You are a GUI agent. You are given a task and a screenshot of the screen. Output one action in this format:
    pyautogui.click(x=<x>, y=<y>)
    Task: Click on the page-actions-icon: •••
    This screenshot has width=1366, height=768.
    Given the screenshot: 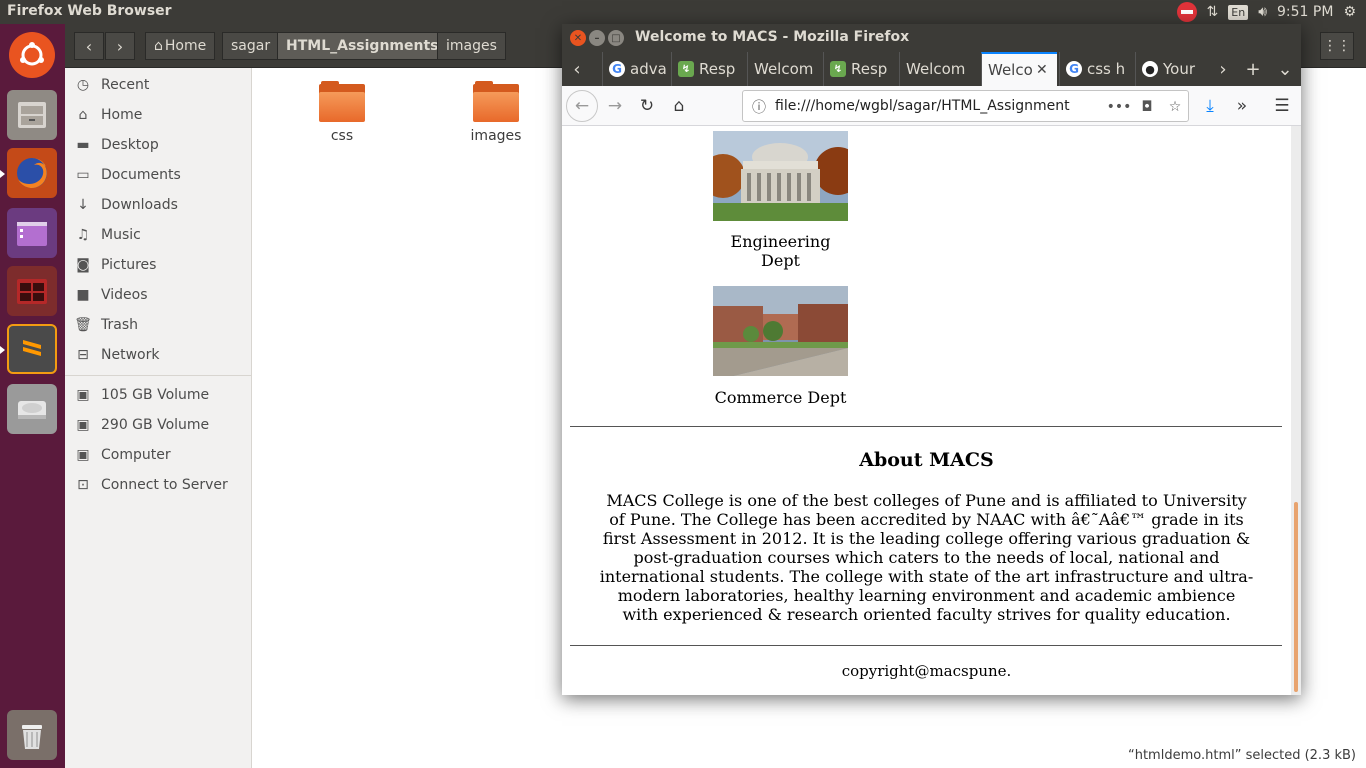 What is the action you would take?
    pyautogui.click(x=1119, y=107)
    